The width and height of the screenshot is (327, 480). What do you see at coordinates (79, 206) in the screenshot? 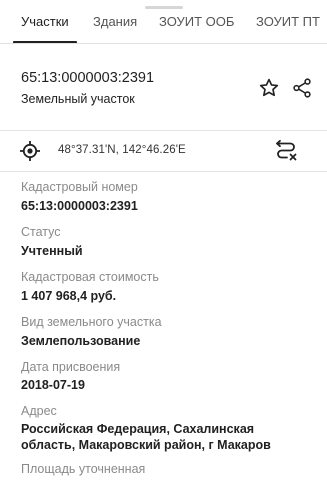
I see `cadastral-number-value: 65:13:0000003:2391` at bounding box center [79, 206].